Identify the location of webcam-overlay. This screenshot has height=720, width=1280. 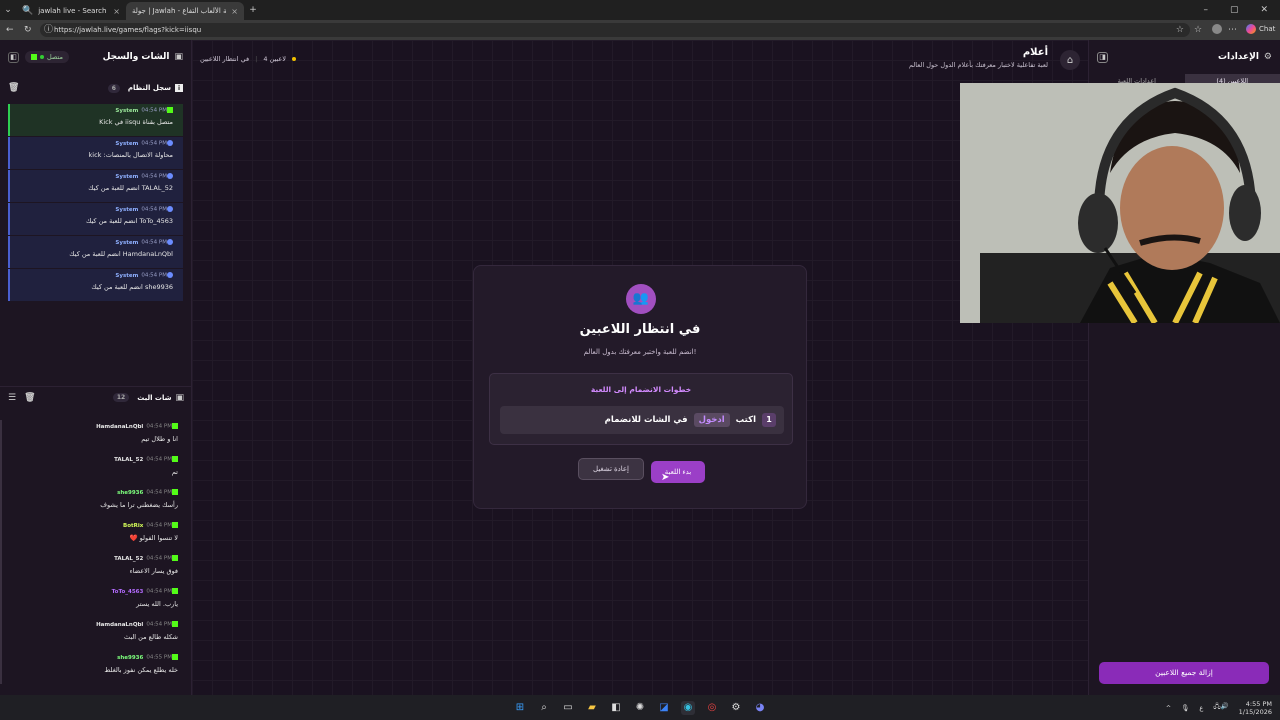
(1120, 203).